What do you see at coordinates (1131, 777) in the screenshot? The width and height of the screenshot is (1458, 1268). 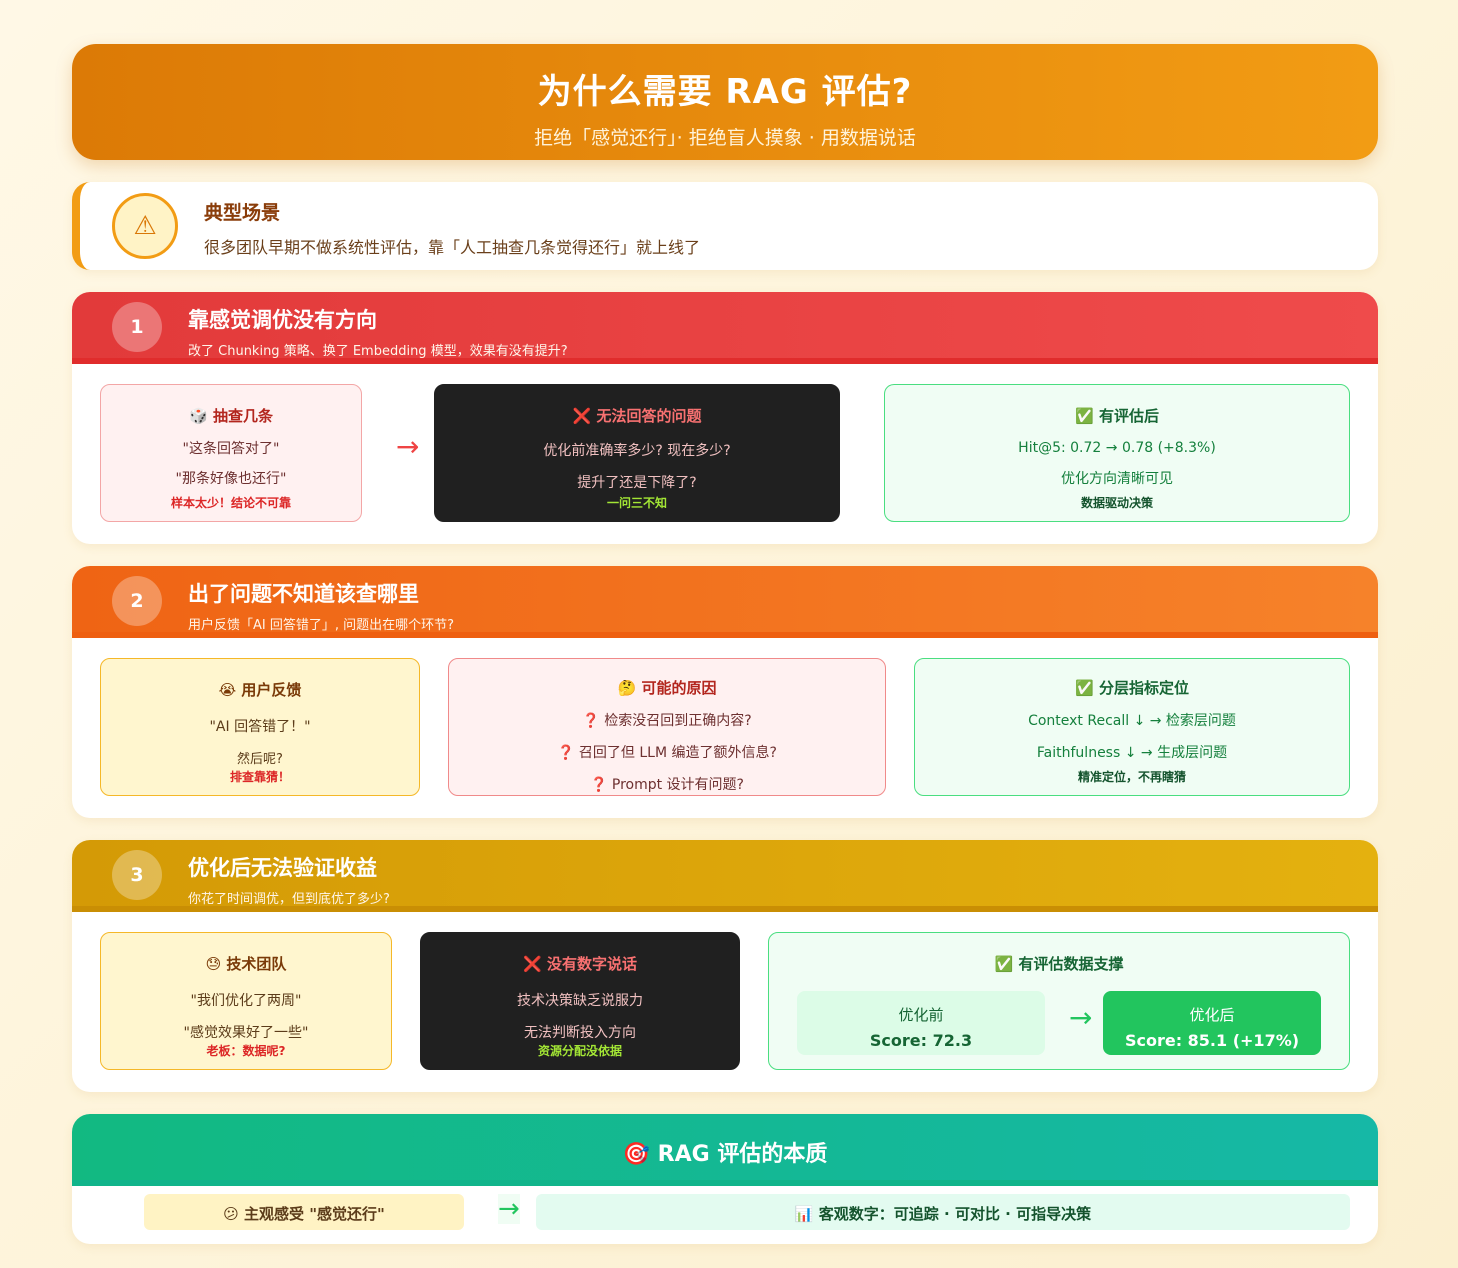 I see `box-footnote: 精准定位，不再瞎猜` at bounding box center [1131, 777].